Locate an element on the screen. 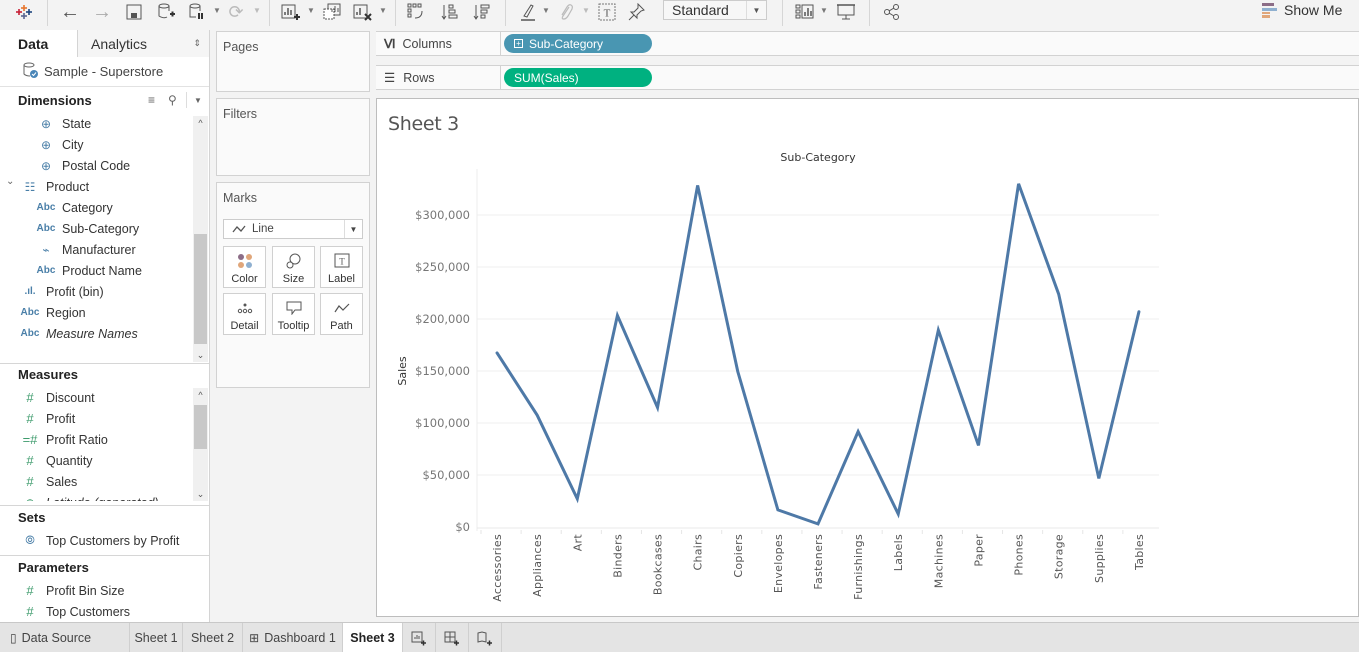  tooltip-button: Tooltip is located at coordinates (293, 314).